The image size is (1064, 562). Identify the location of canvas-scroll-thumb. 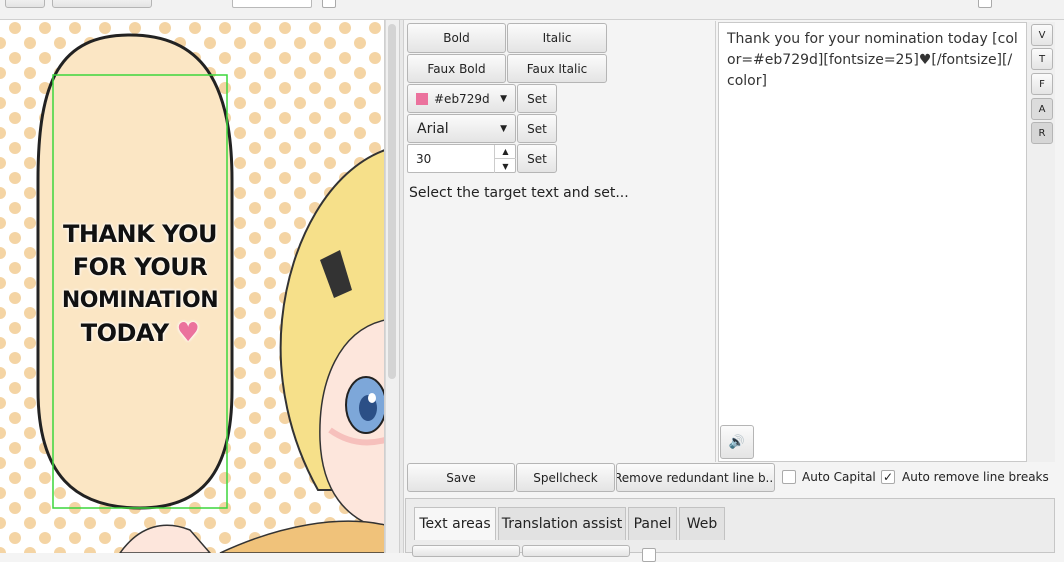
(392, 201).